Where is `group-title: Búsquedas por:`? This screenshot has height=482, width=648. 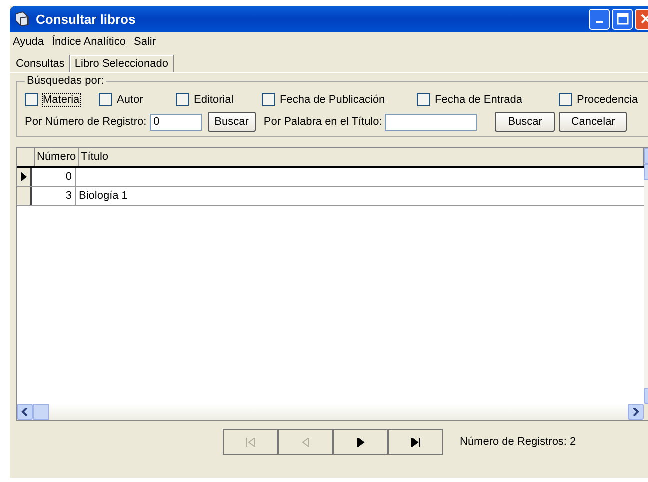
group-title: Búsquedas por: is located at coordinates (66, 81).